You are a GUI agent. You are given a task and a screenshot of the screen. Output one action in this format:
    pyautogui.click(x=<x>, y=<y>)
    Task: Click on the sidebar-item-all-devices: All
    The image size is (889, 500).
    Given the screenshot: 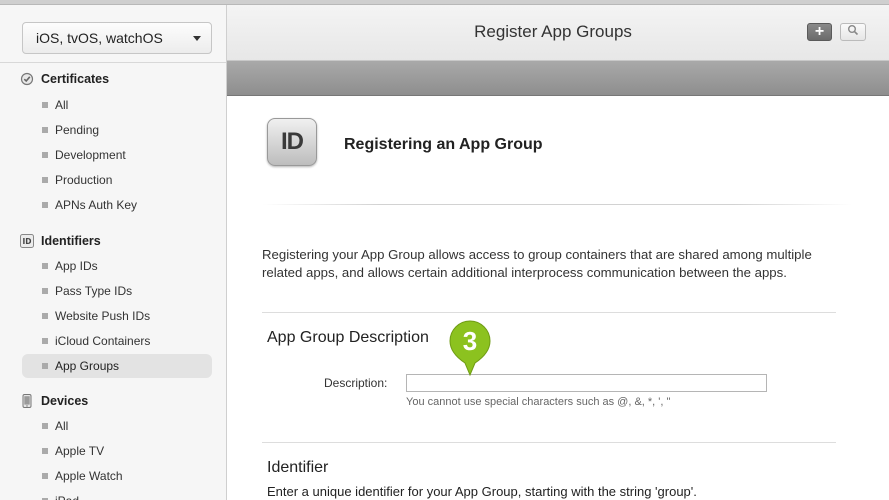 What is the action you would take?
    pyautogui.click(x=117, y=426)
    